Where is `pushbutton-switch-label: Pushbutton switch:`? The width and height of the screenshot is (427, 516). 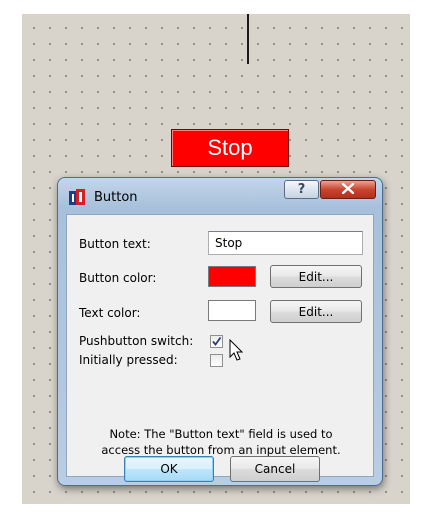 pushbutton-switch-label: Pushbutton switch: is located at coordinates (136, 341).